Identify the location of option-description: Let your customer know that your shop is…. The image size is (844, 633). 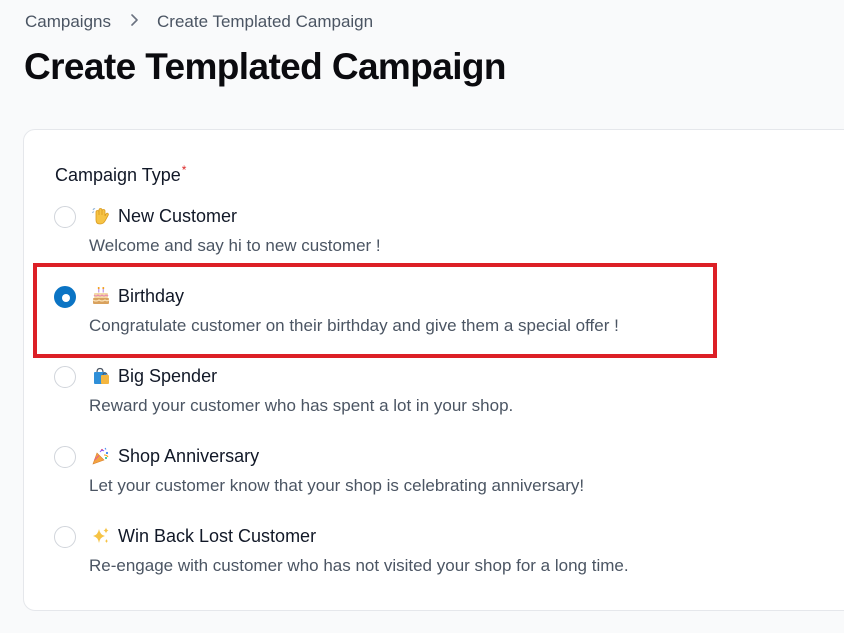
(337, 485).